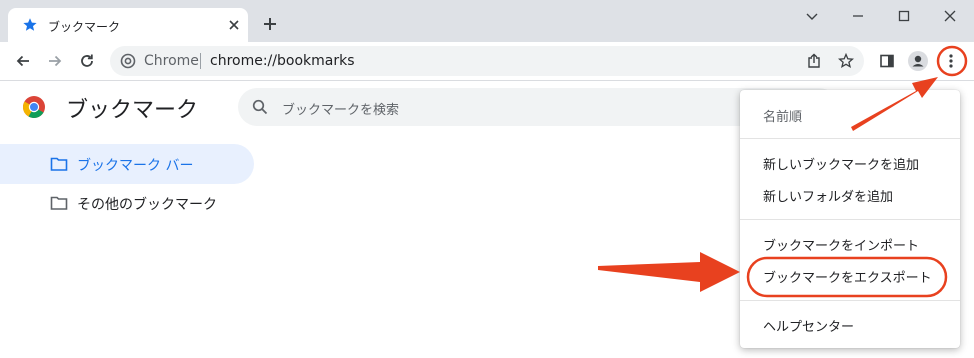  I want to click on close-window-icon, so click(950, 16).